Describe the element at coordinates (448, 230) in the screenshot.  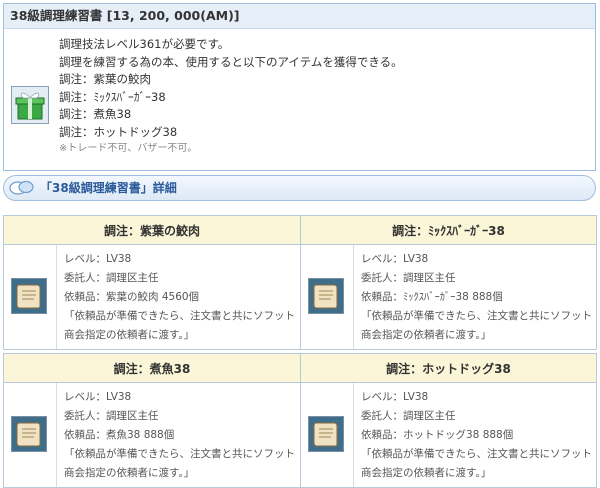
I see `order-title: 調注：ﾐｯｸｽﾊﾞｰｶﾞｰ38` at that location.